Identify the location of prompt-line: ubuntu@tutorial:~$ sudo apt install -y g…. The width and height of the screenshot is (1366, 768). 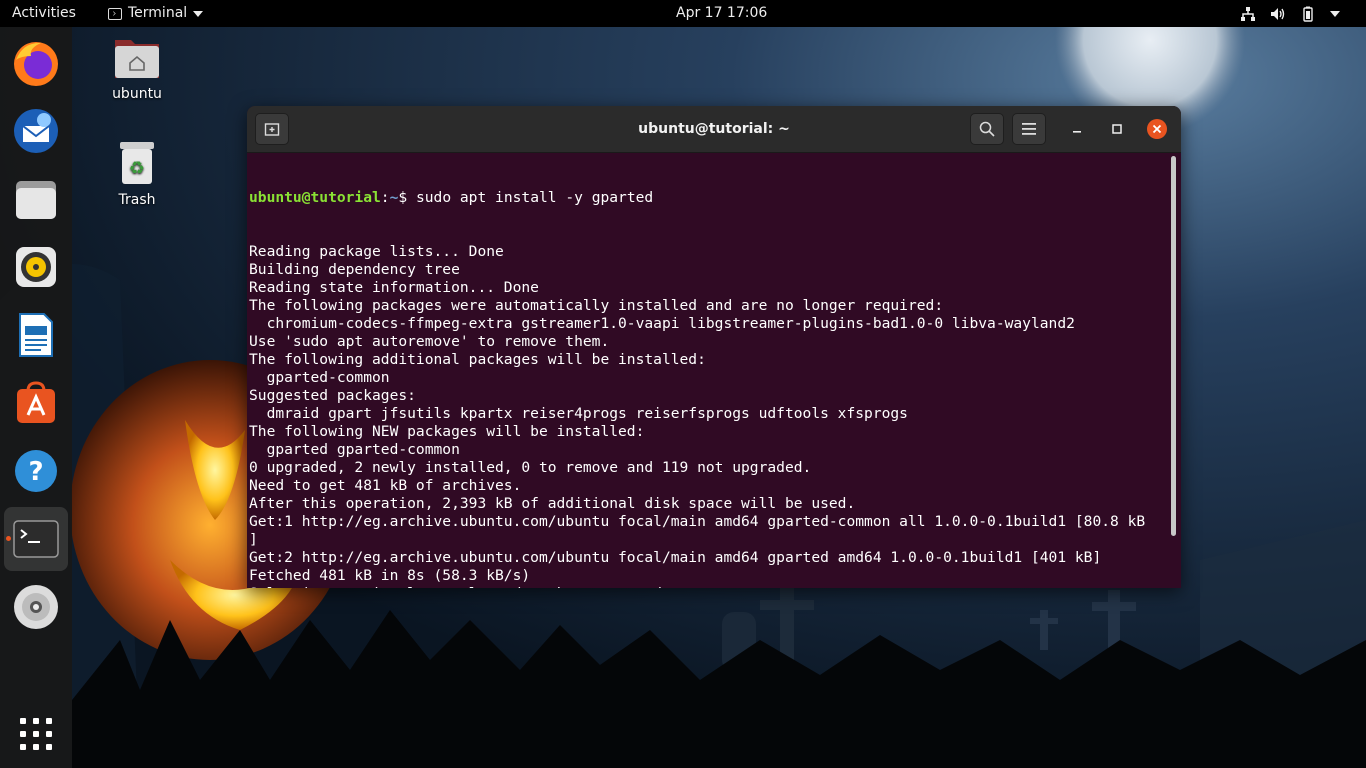
(708, 198).